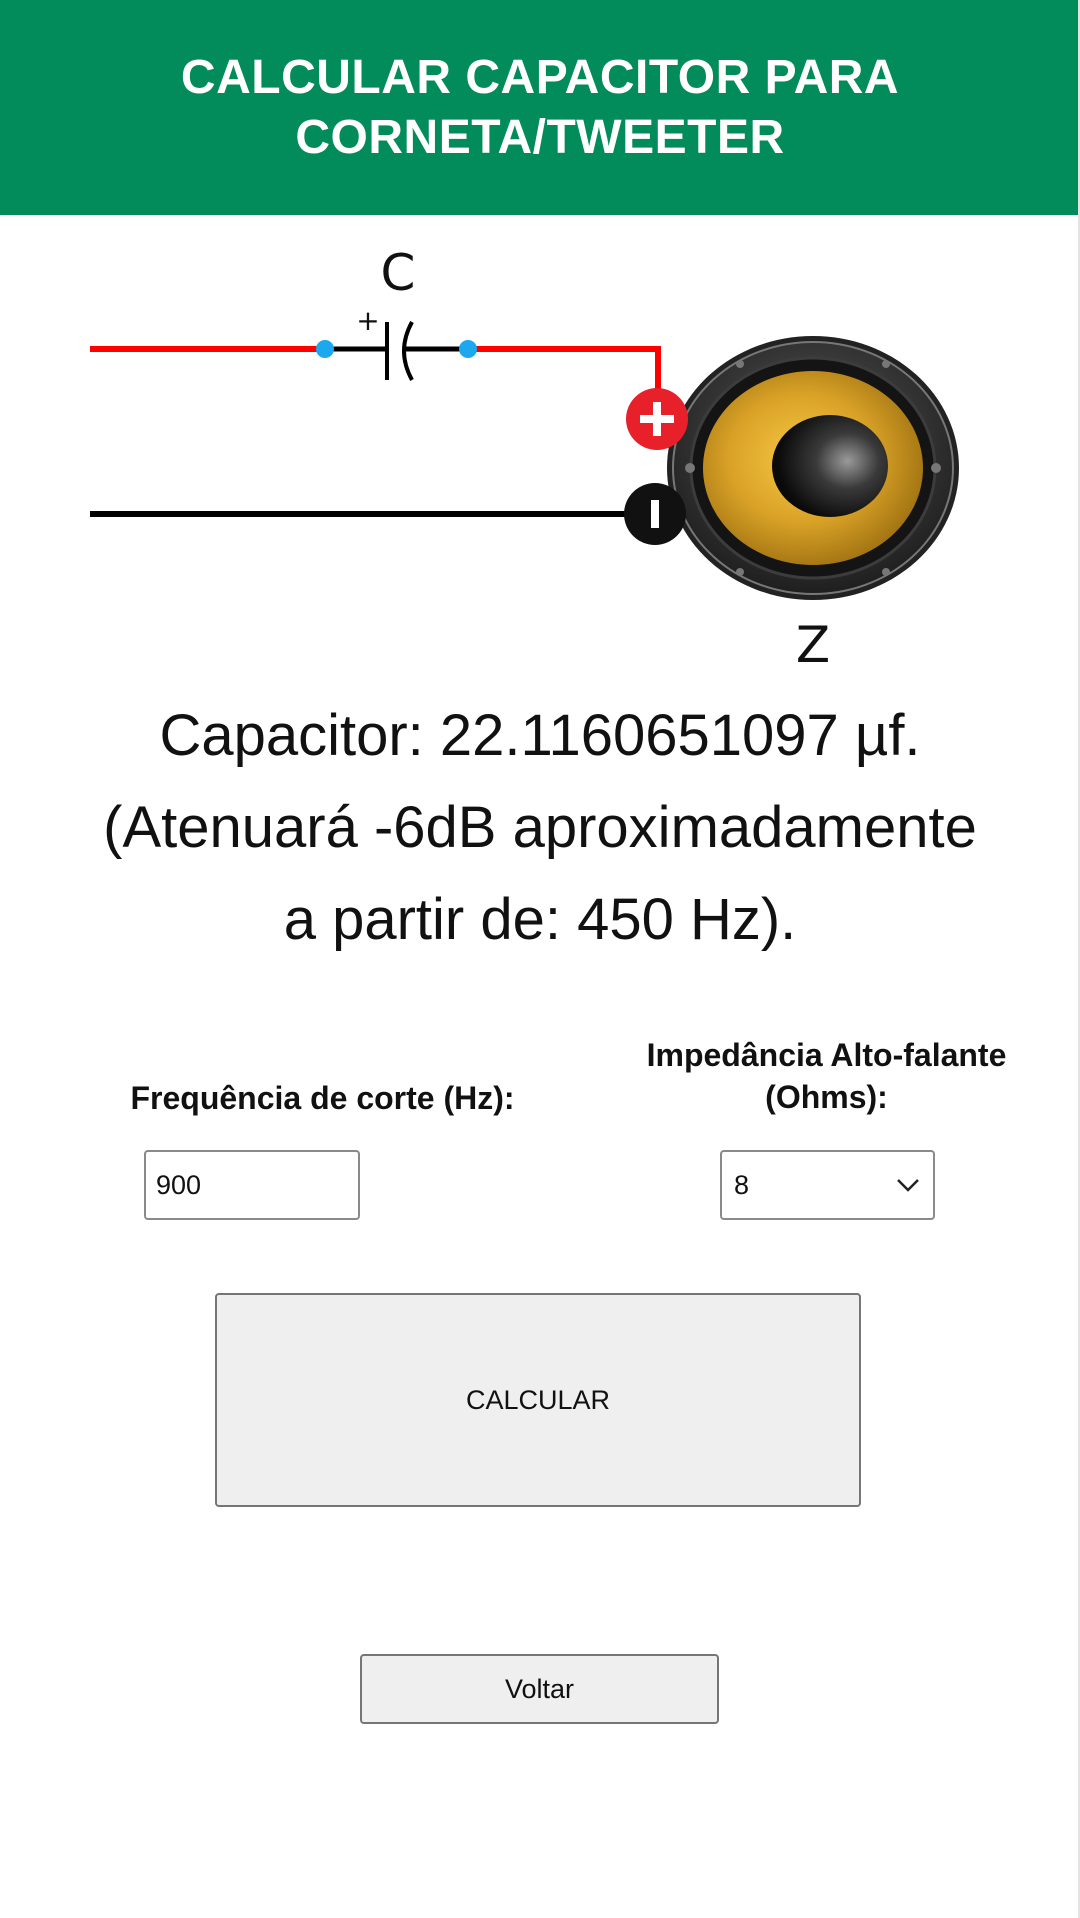 Image resolution: width=1080 pixels, height=1918 pixels. Describe the element at coordinates (322, 1098) in the screenshot. I see `frequency-label: Frequência de corte (Hz):` at that location.